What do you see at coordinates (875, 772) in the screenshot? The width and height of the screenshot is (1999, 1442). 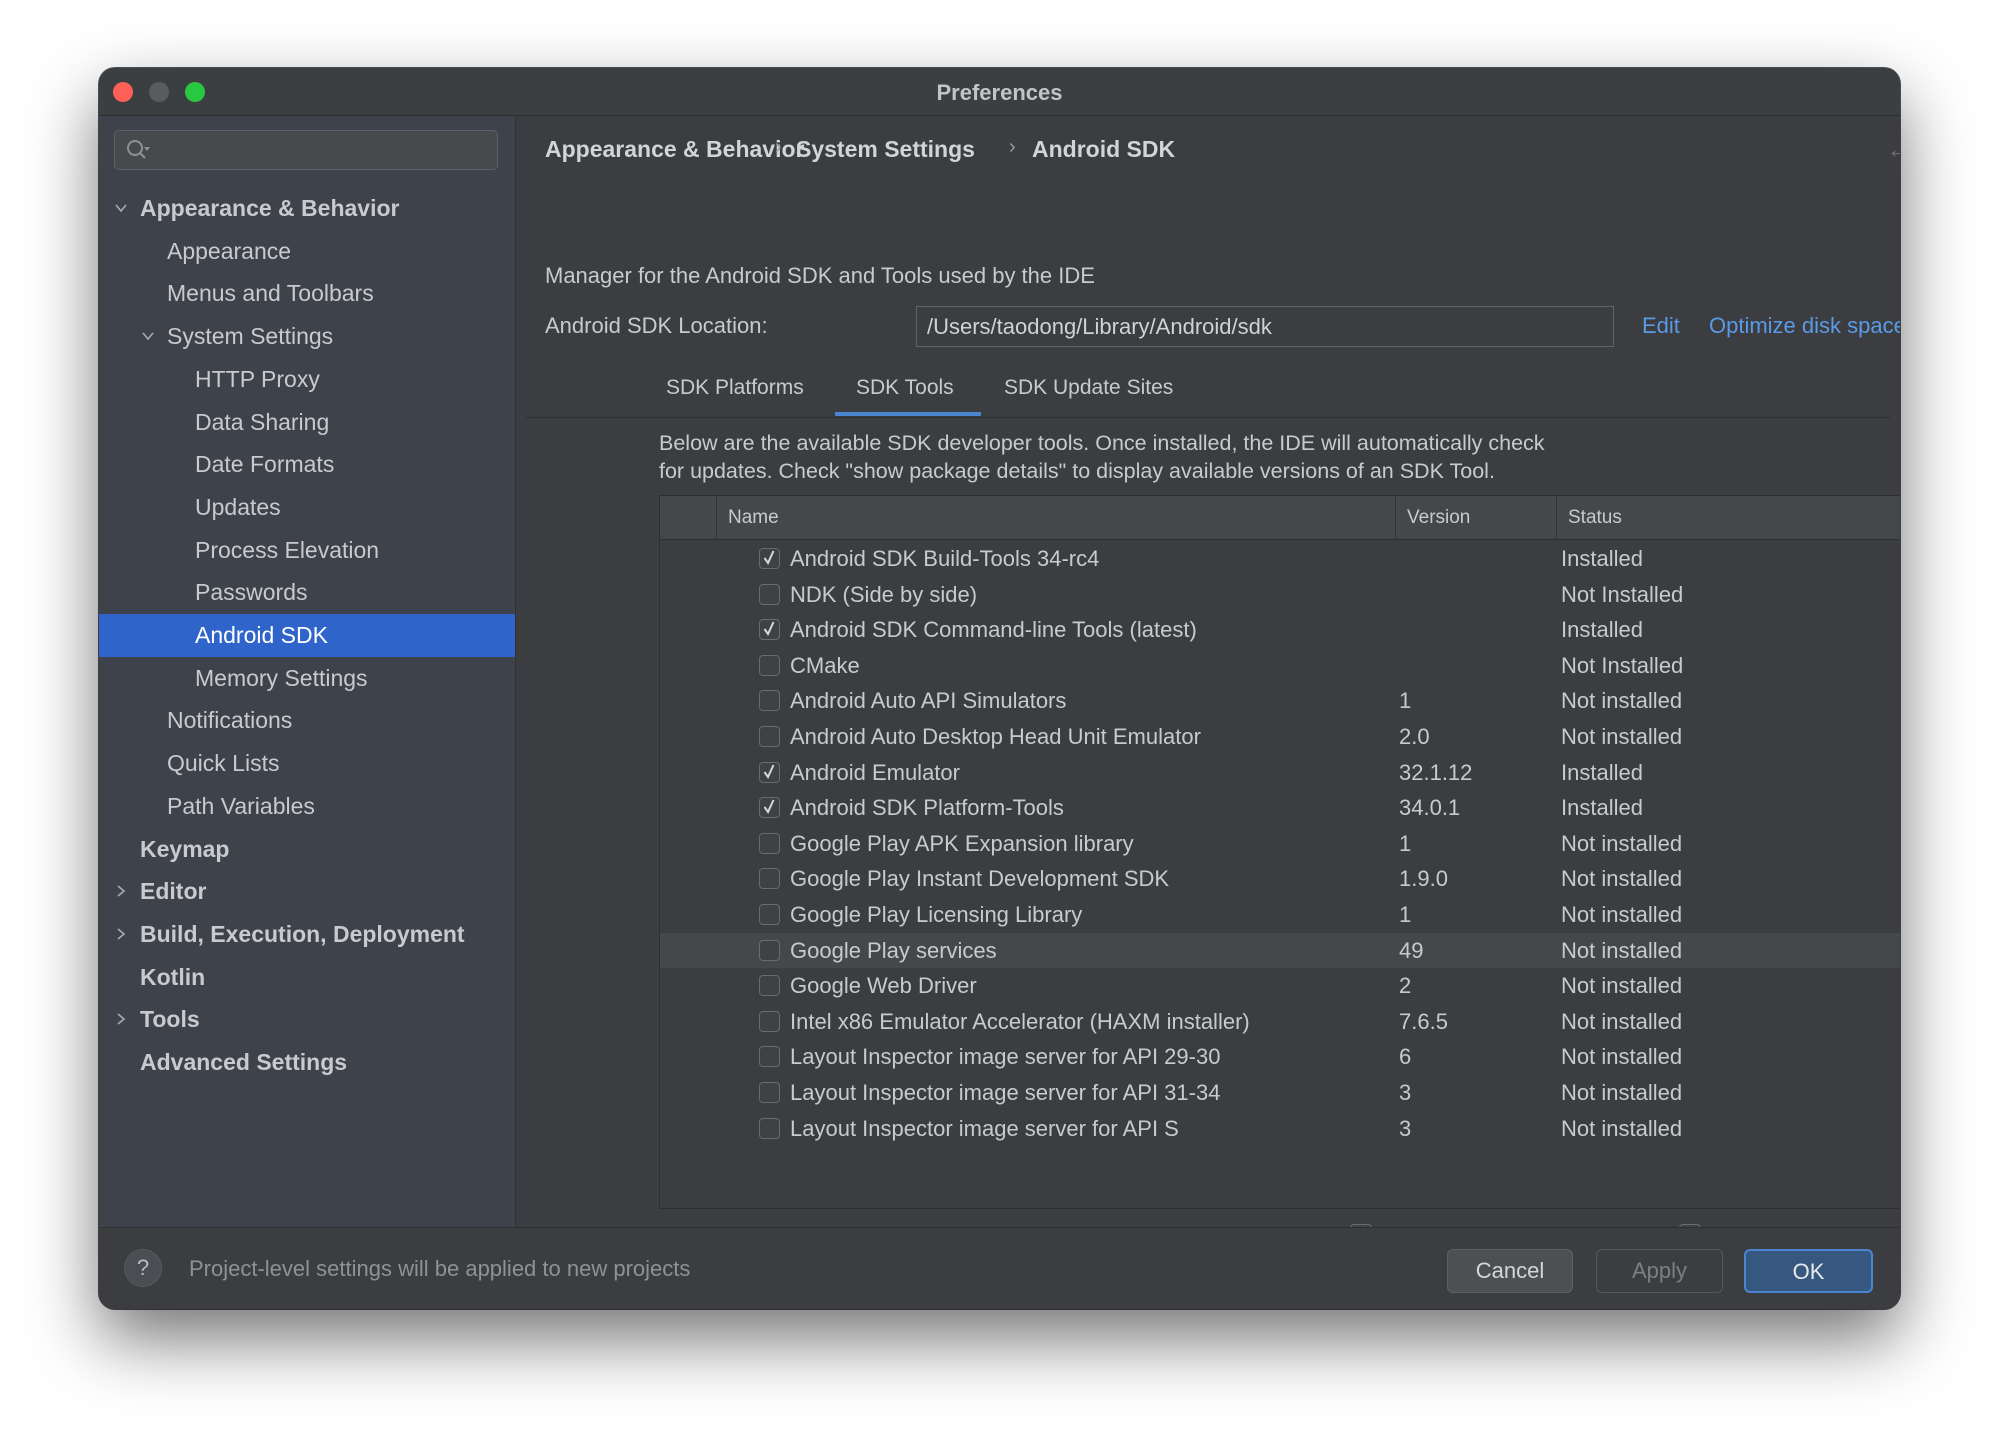 I see `row-name: Android Emulator` at bounding box center [875, 772].